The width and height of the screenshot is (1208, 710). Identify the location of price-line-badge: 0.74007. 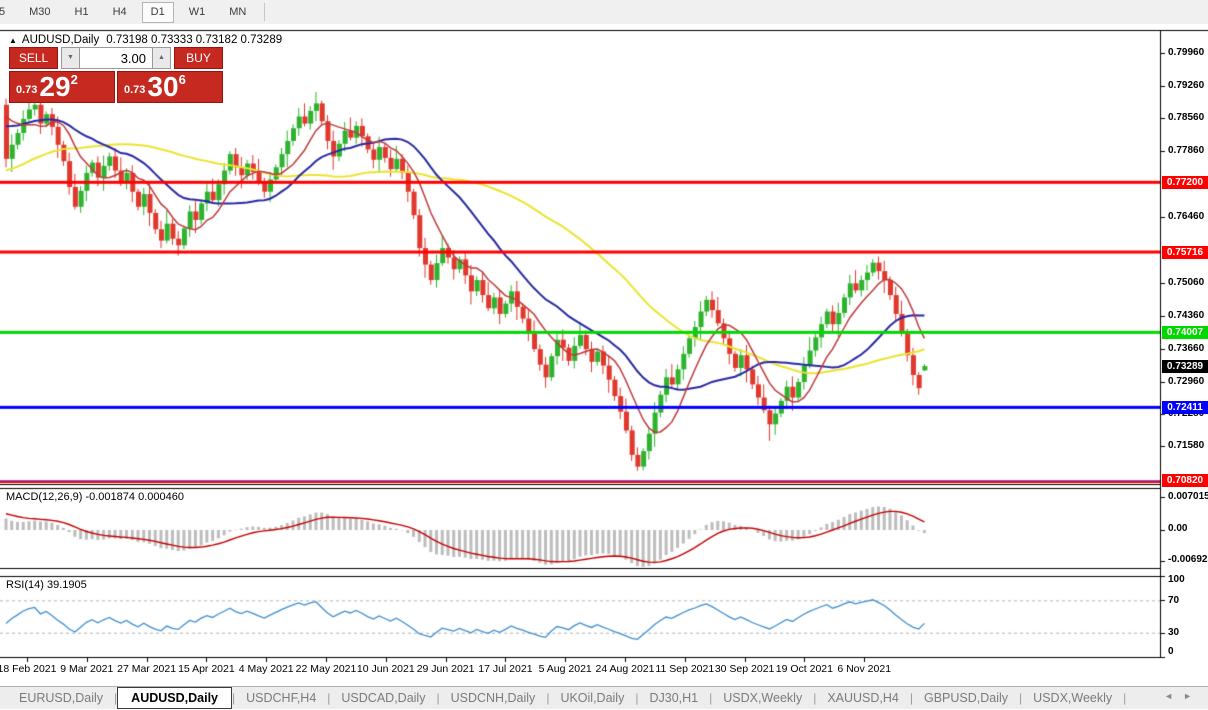
(1185, 332).